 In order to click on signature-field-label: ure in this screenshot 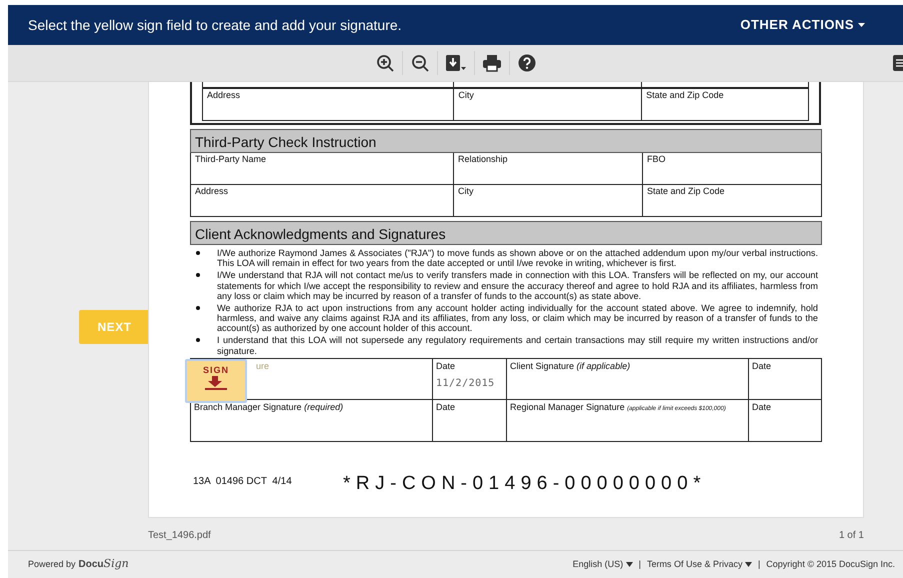, I will do `click(263, 367)`.